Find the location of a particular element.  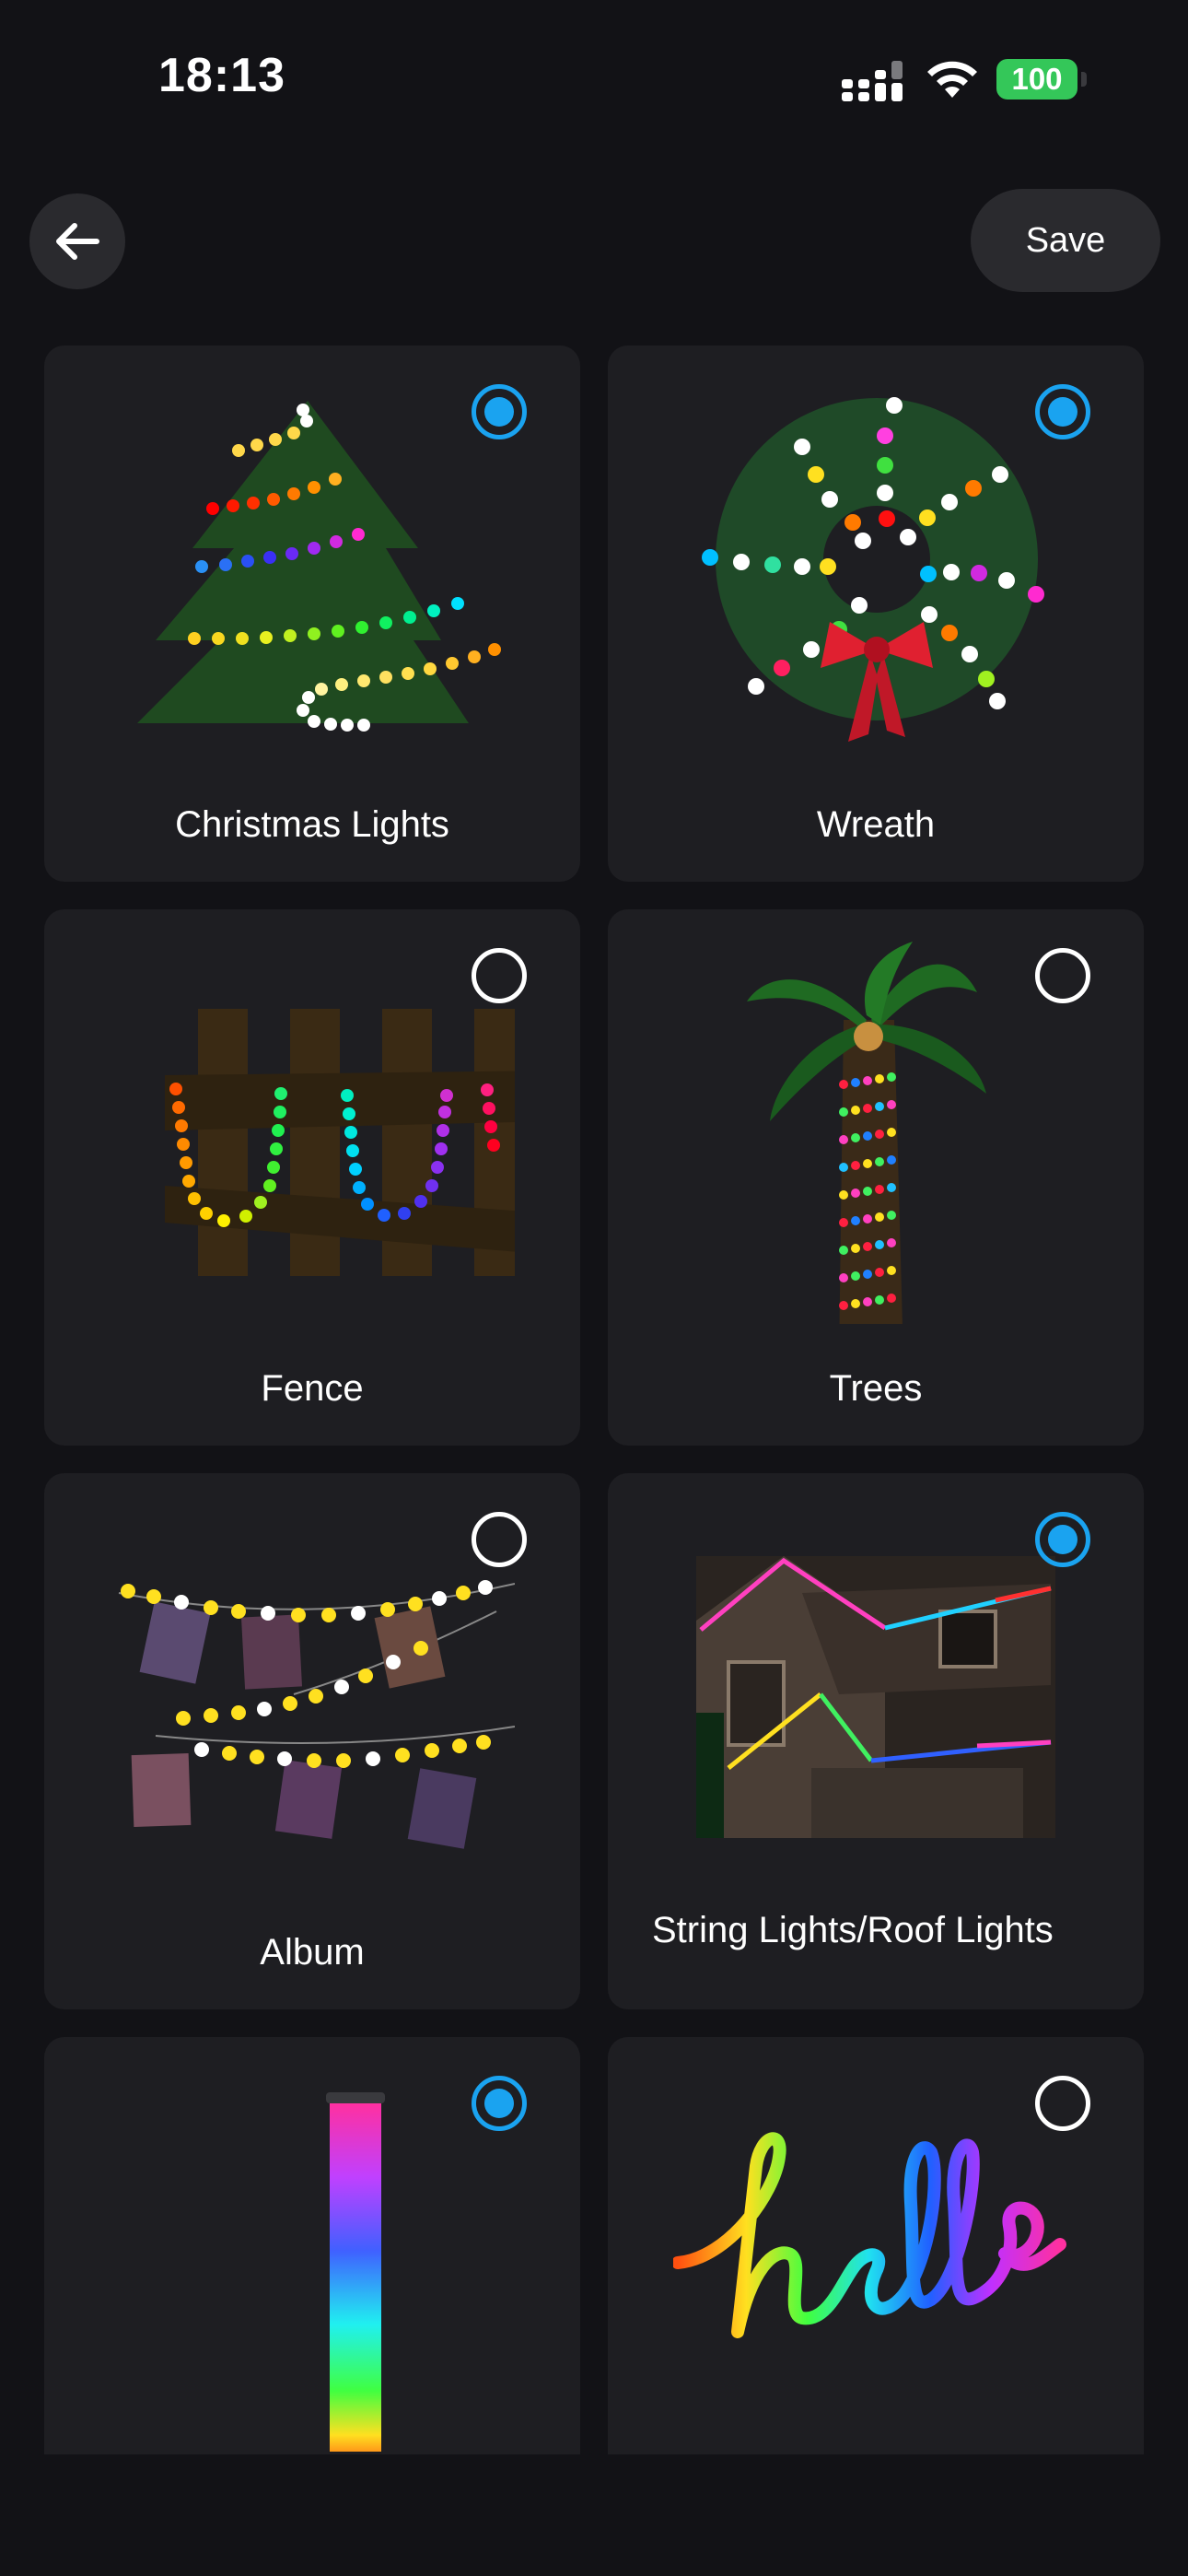

battery-icon: 100 is located at coordinates (1036, 79).